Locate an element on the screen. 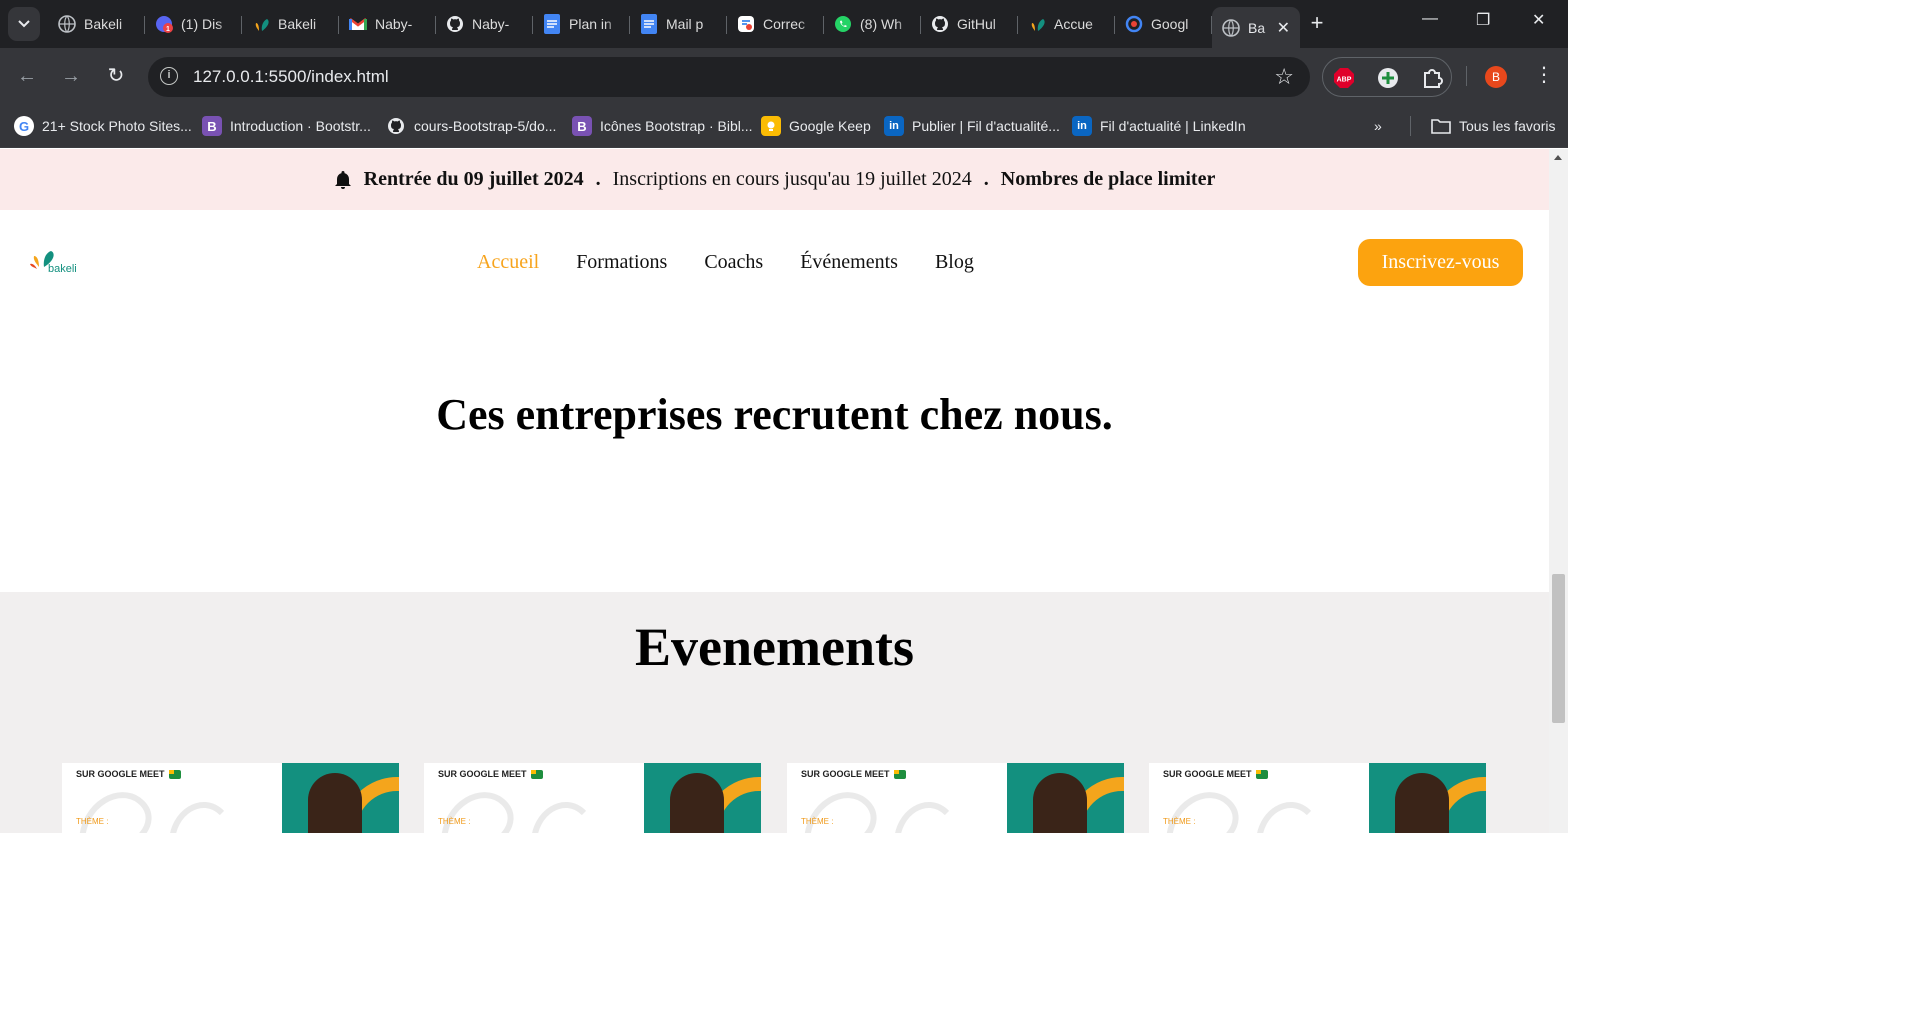 Image resolution: width=1920 pixels, height=1020 pixels. meet-text: SUR GOOGLE MEET is located at coordinates (120, 774).